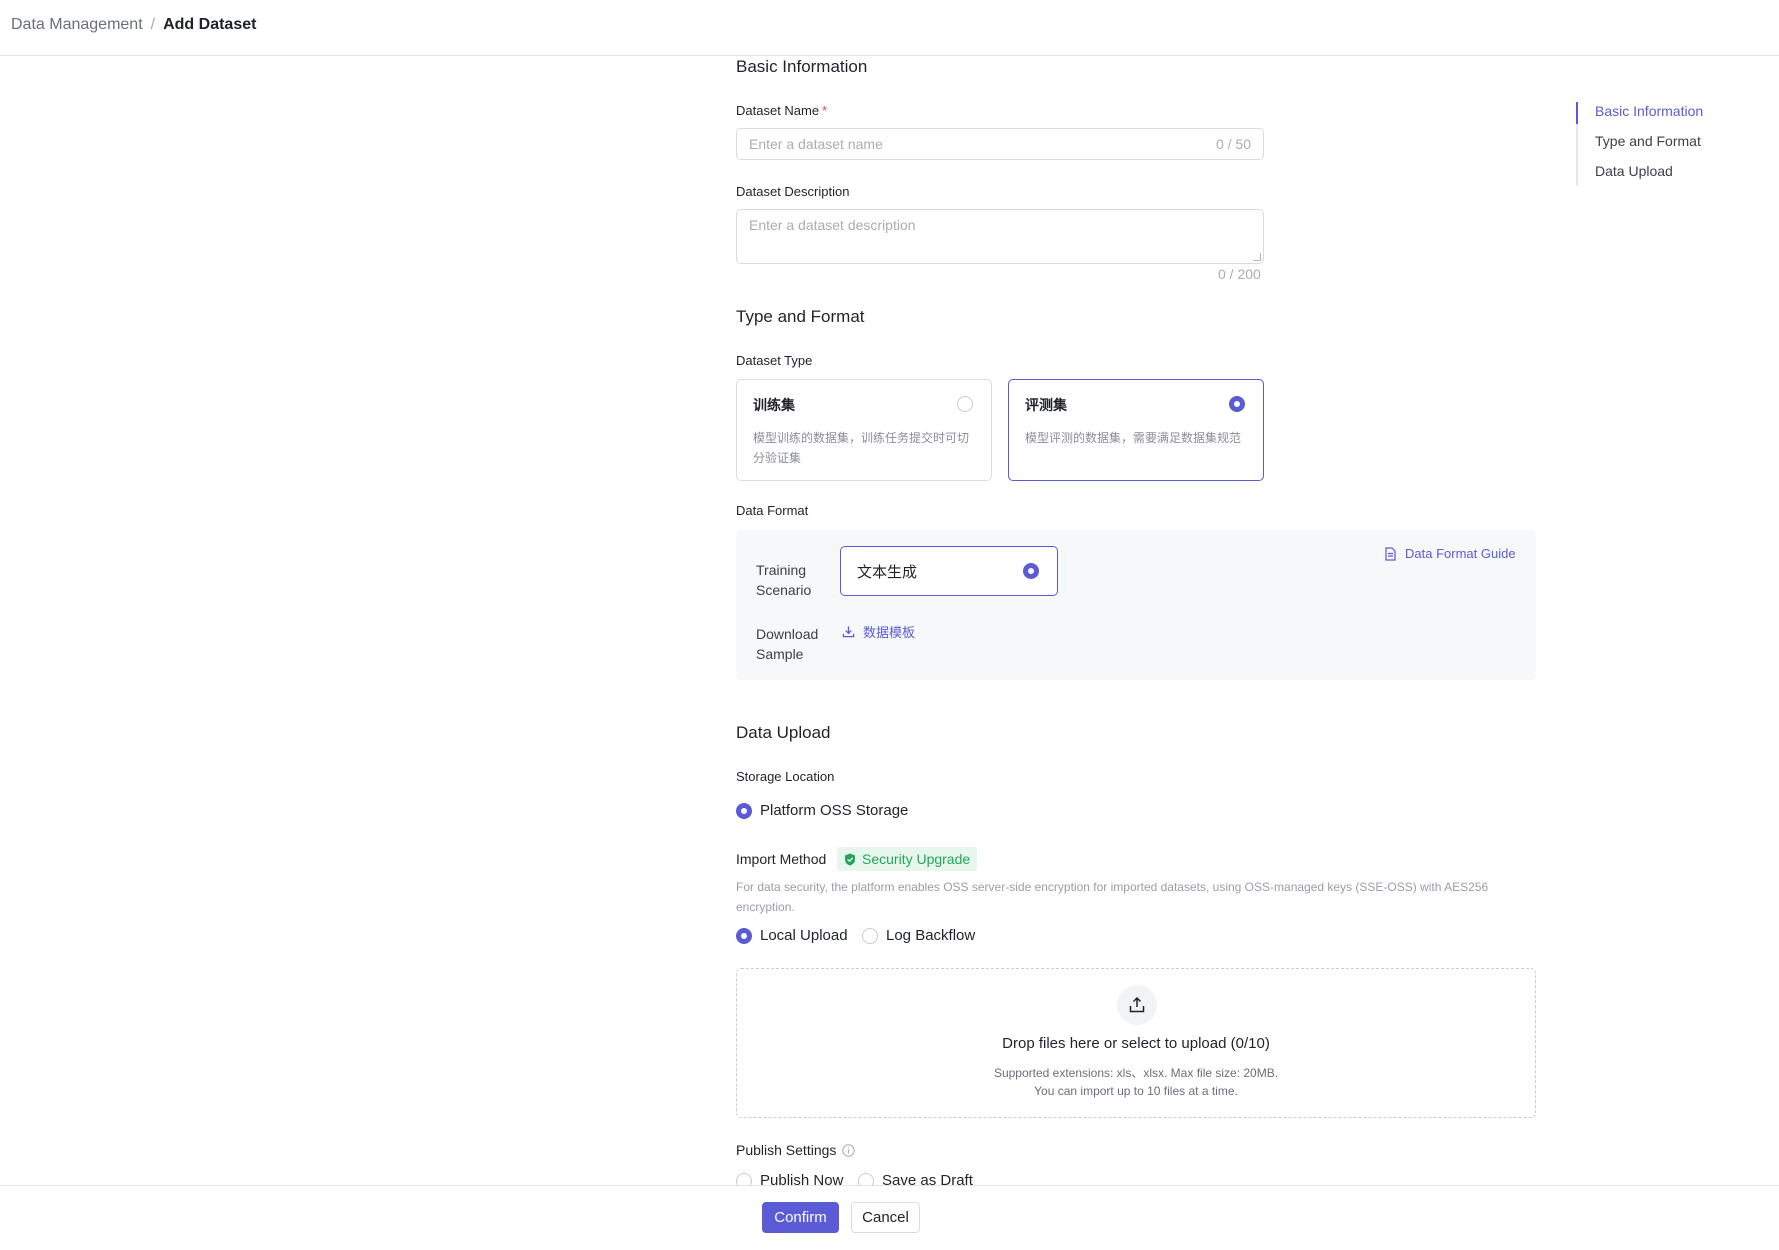  What do you see at coordinates (849, 1150) in the screenshot?
I see `info-icon` at bounding box center [849, 1150].